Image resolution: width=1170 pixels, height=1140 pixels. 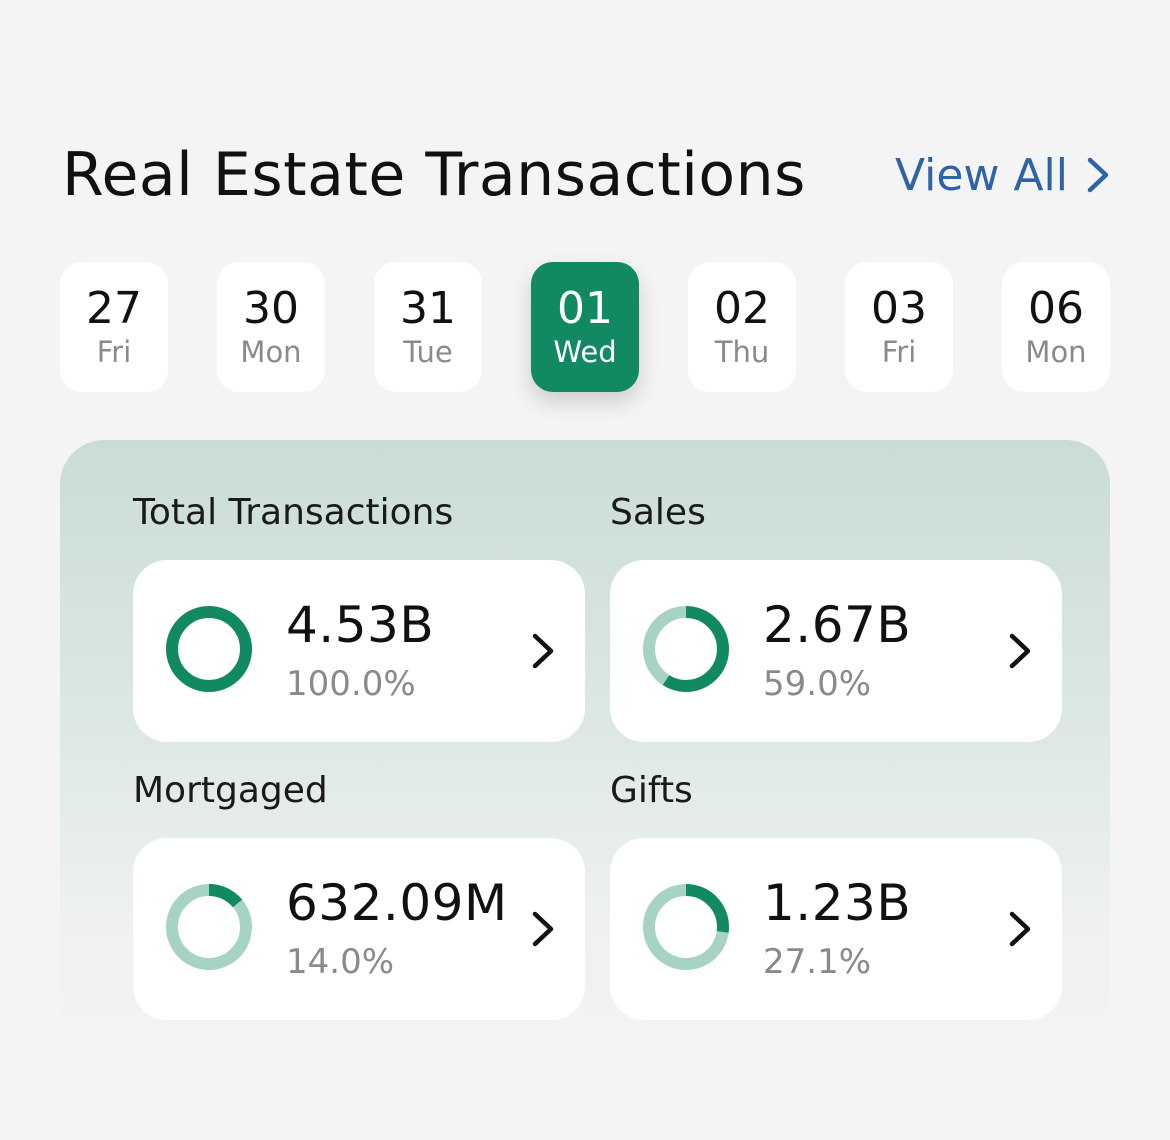 I want to click on stat-card-gifts: 1.23B 27.1%, so click(x=836, y=929).